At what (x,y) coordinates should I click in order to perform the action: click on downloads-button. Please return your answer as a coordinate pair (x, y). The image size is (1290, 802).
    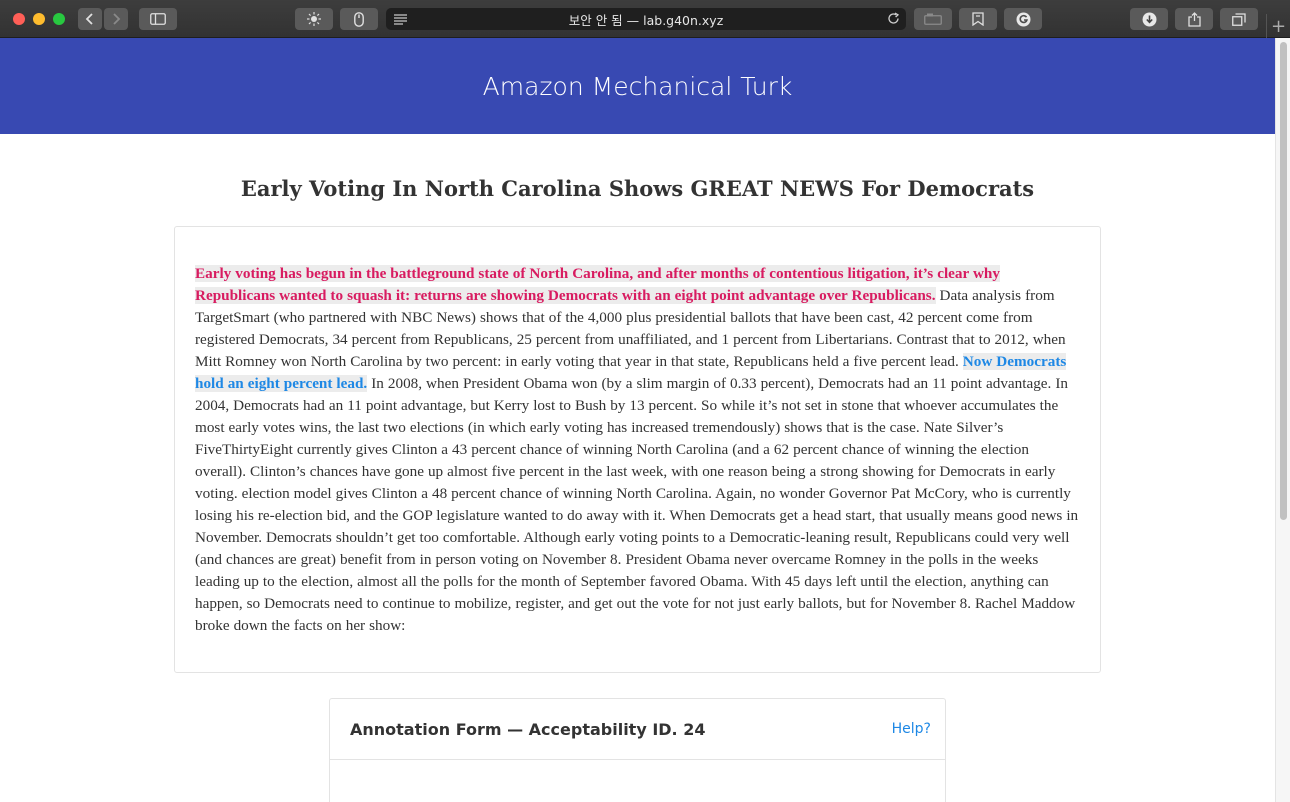
    Looking at the image, I should click on (1149, 19).